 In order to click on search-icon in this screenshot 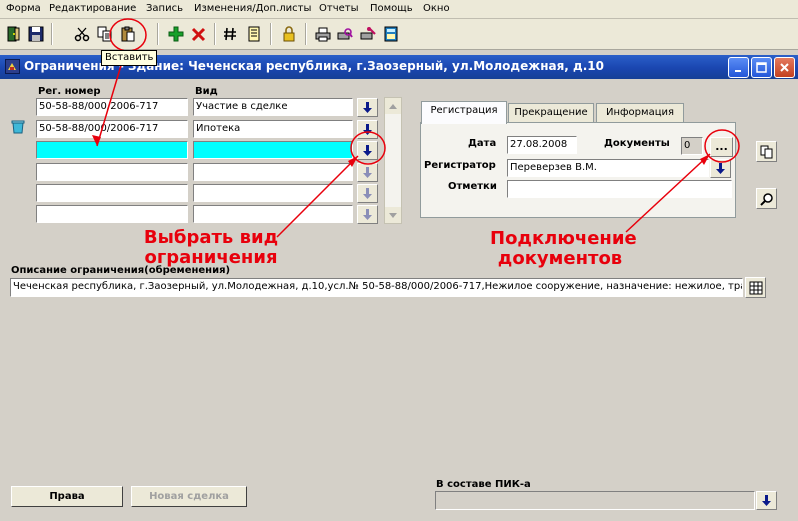, I will do `click(766, 198)`.